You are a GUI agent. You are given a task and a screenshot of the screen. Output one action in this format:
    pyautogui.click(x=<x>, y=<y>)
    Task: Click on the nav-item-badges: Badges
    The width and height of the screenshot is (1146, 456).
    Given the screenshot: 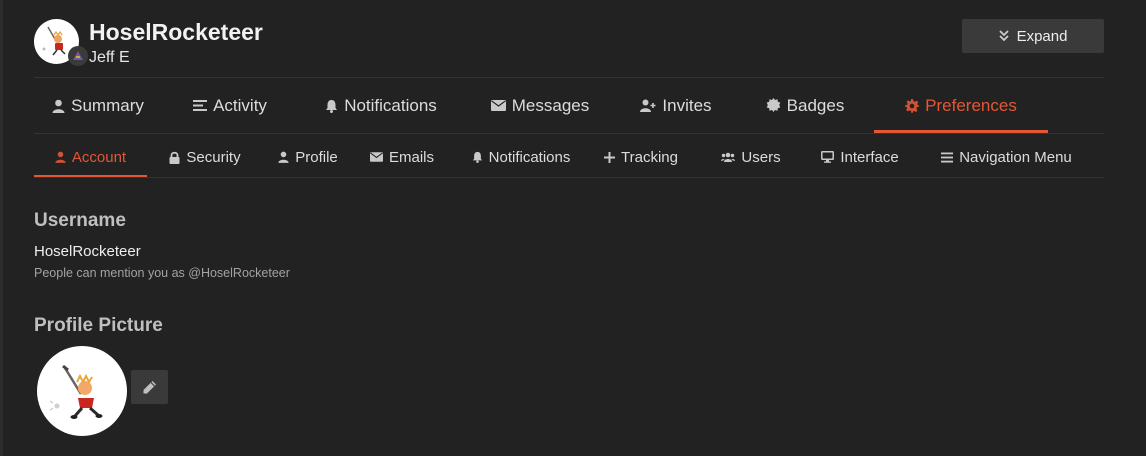 What is the action you would take?
    pyautogui.click(x=805, y=105)
    